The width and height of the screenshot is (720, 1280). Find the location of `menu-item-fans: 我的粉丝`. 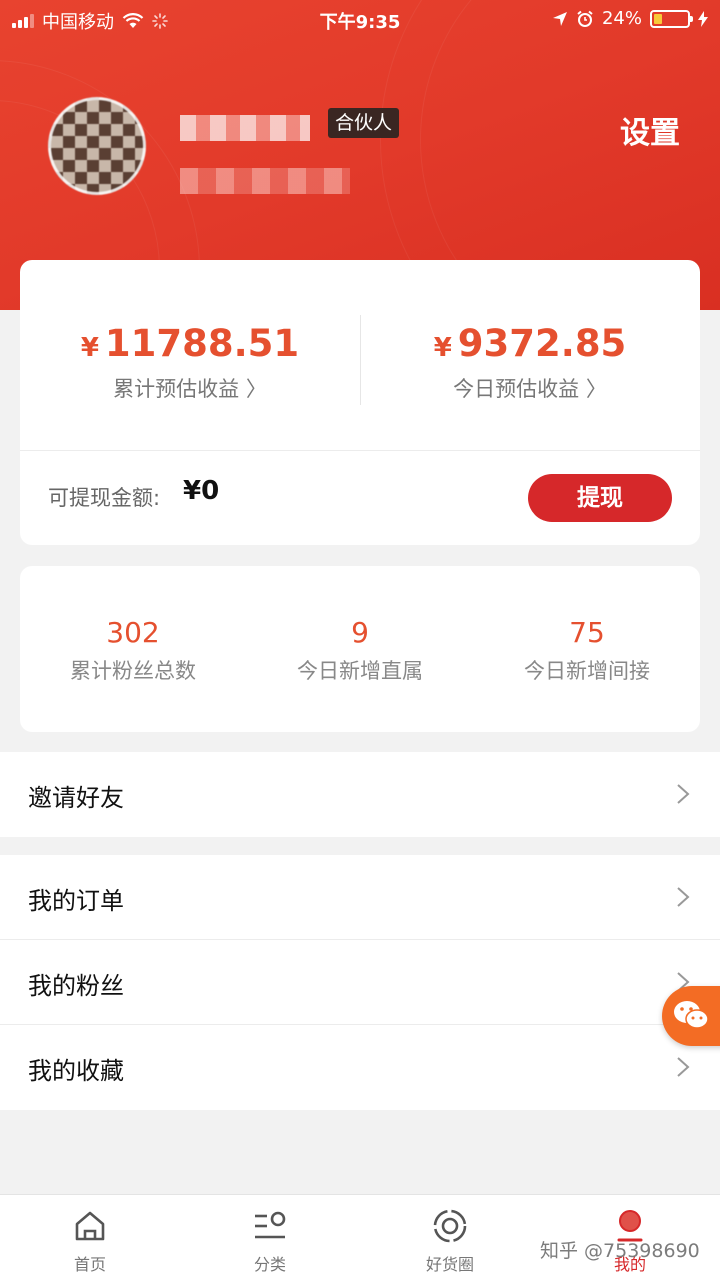

menu-item-fans: 我的粉丝 is located at coordinates (360, 982).